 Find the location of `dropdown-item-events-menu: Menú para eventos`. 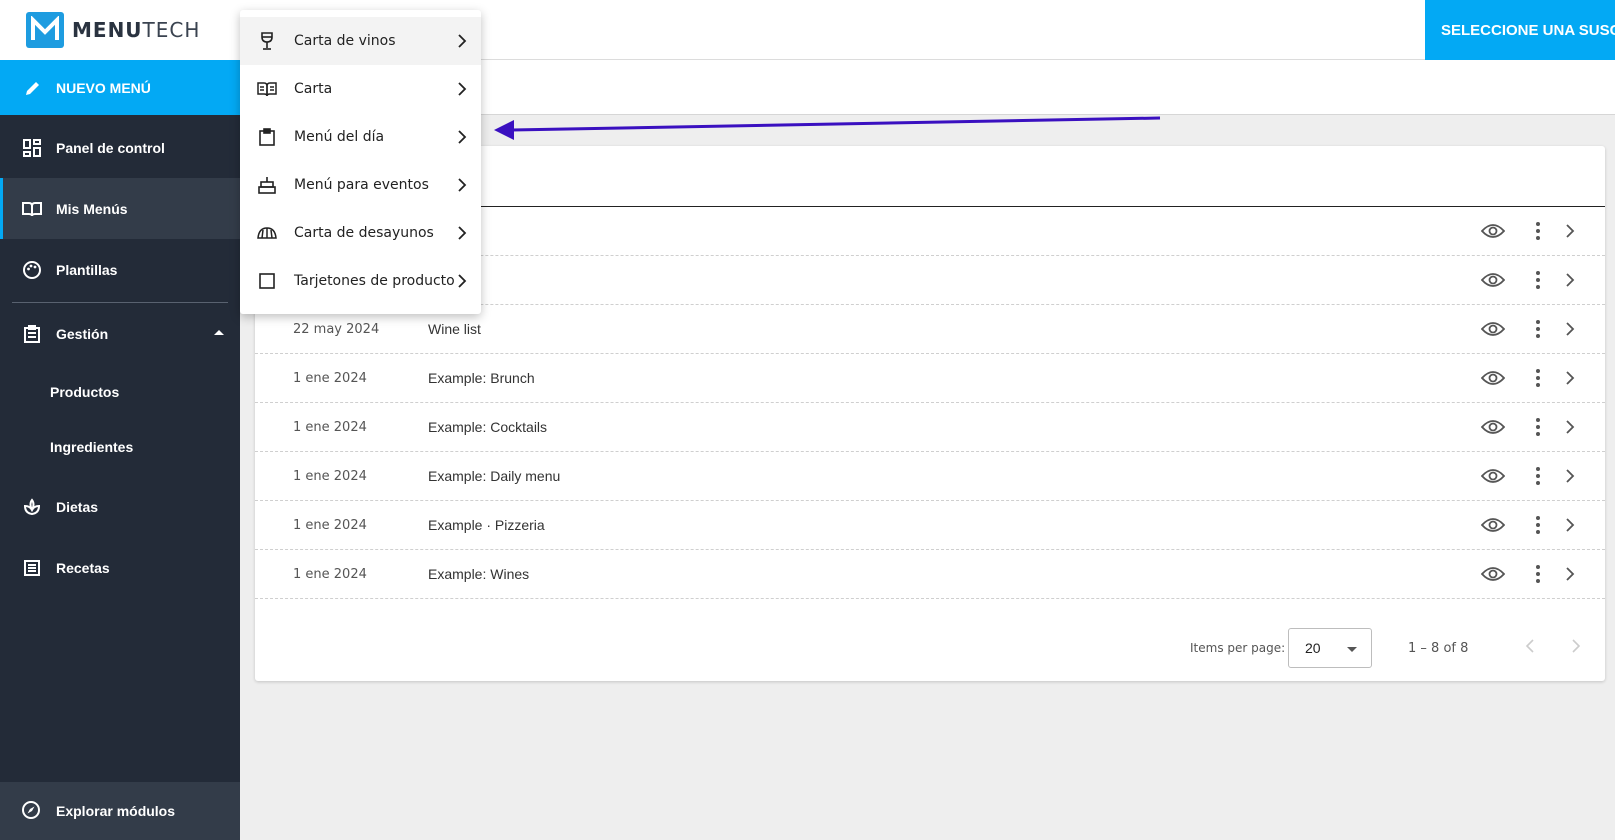

dropdown-item-events-menu: Menú para eventos is located at coordinates (360, 185).